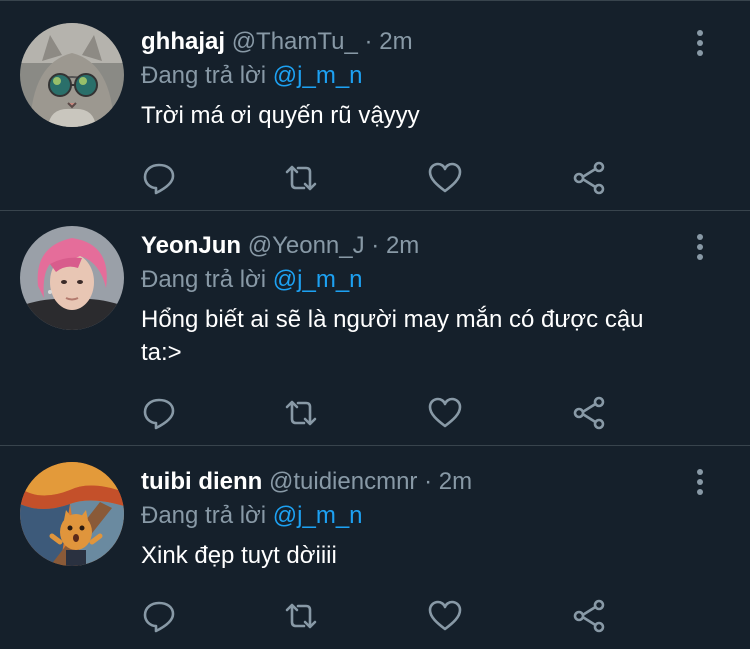  Describe the element at coordinates (183, 41) in the screenshot. I see `display-name: ghhajaj` at that location.